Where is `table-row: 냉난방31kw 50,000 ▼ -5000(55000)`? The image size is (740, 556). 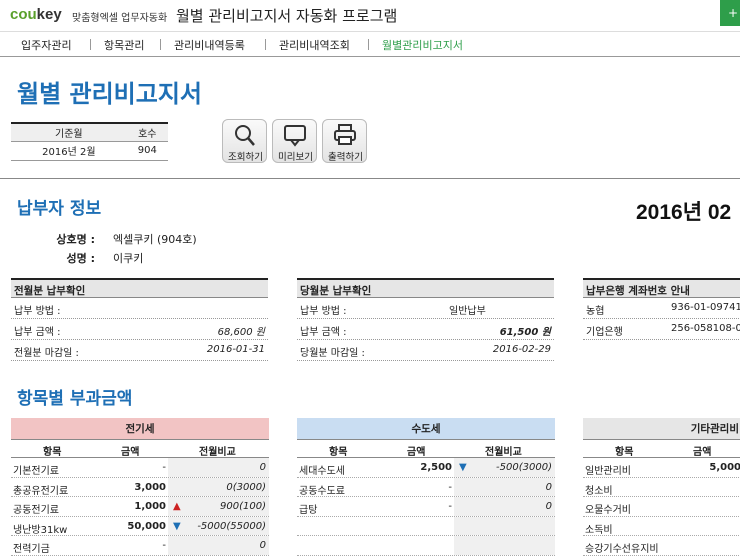 table-row: 냉난방31kw 50,000 ▼ -5000(55000) is located at coordinates (140, 526).